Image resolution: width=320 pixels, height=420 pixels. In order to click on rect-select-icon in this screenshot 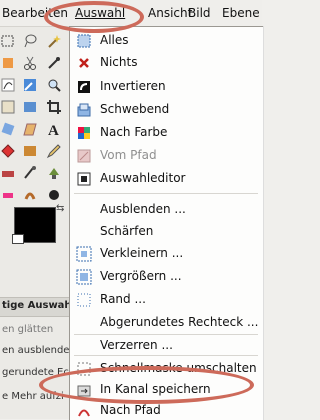, I will do `click(8, 41)`.